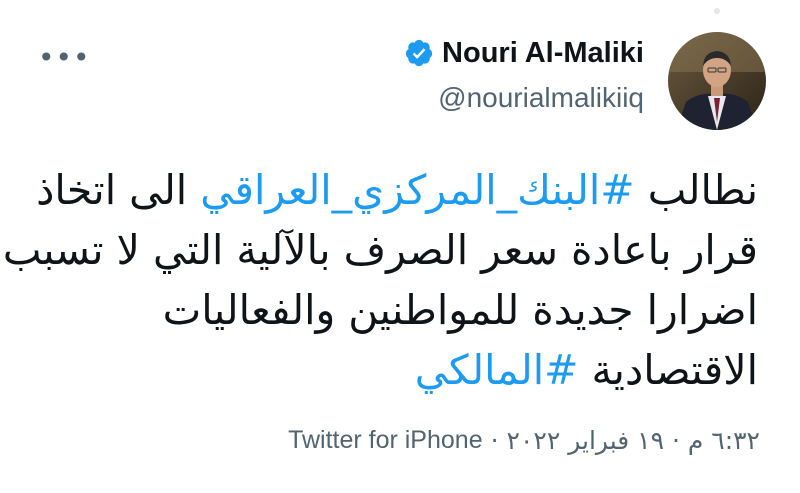  What do you see at coordinates (633, 440) in the screenshot?
I see `tweet-timestamp: ٦:٣٢ م · ١٩ فبراير ٢٠٢٢` at bounding box center [633, 440].